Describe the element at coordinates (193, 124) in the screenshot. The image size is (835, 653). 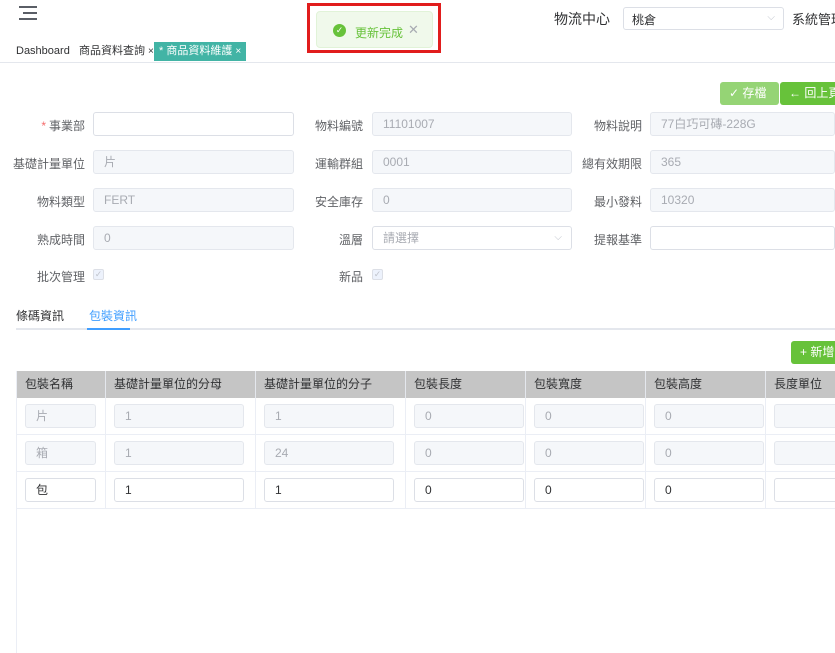
I see `division-input` at that location.